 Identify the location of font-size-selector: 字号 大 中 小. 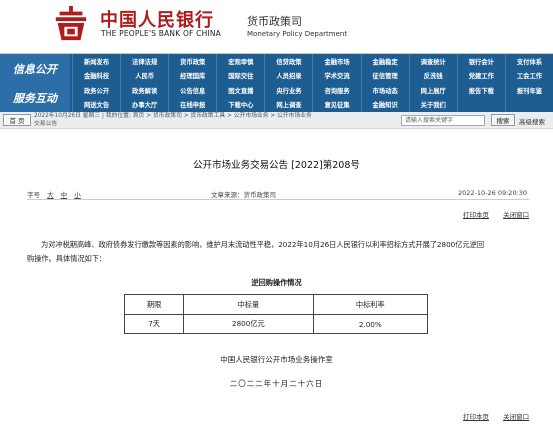
(56, 194).